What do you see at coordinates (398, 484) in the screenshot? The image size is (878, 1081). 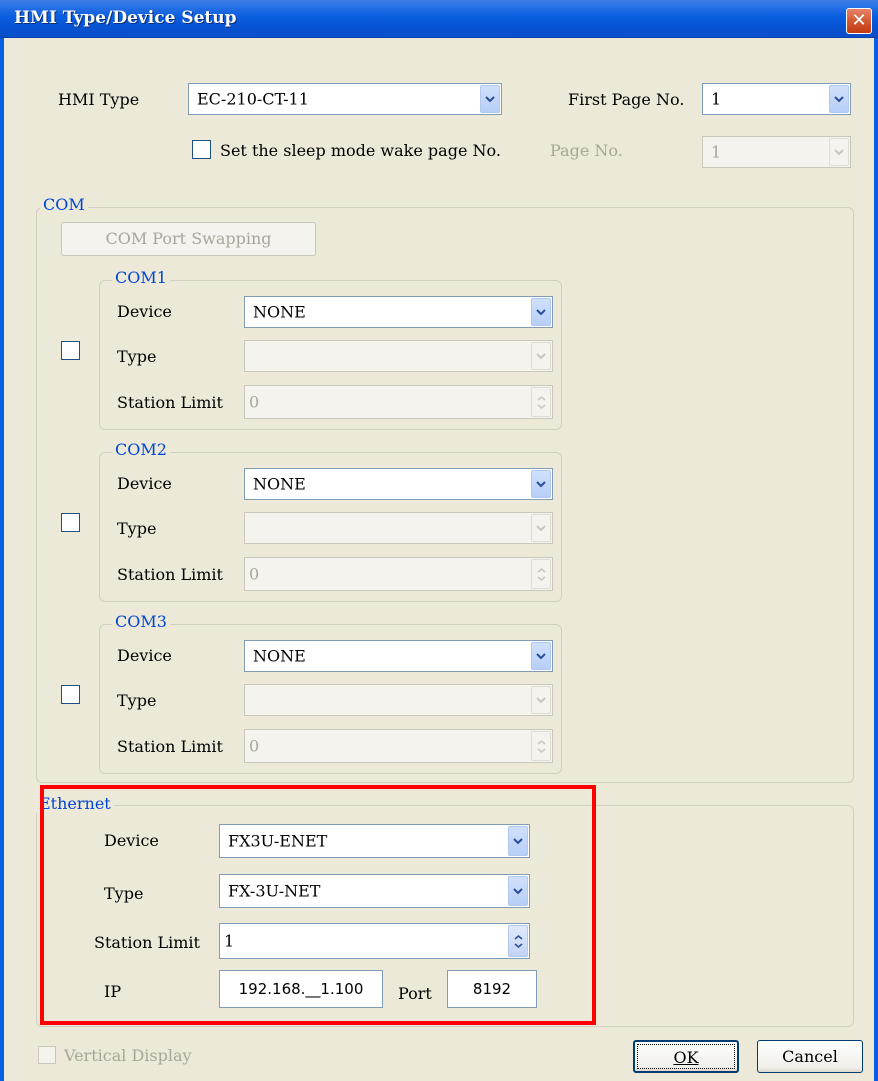 I see `com2-device-select: NONE` at bounding box center [398, 484].